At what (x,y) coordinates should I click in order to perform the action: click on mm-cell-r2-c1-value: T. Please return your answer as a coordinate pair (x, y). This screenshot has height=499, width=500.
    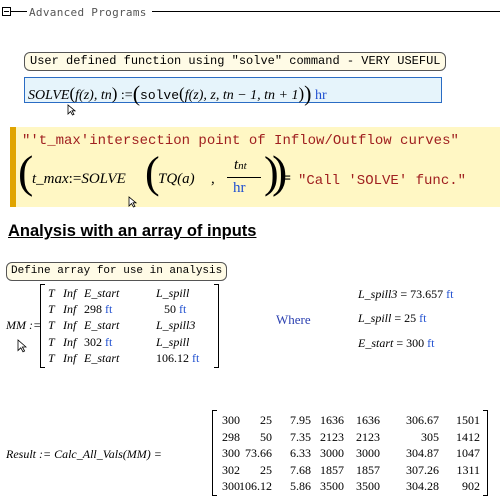
    Looking at the image, I should click on (51, 325).